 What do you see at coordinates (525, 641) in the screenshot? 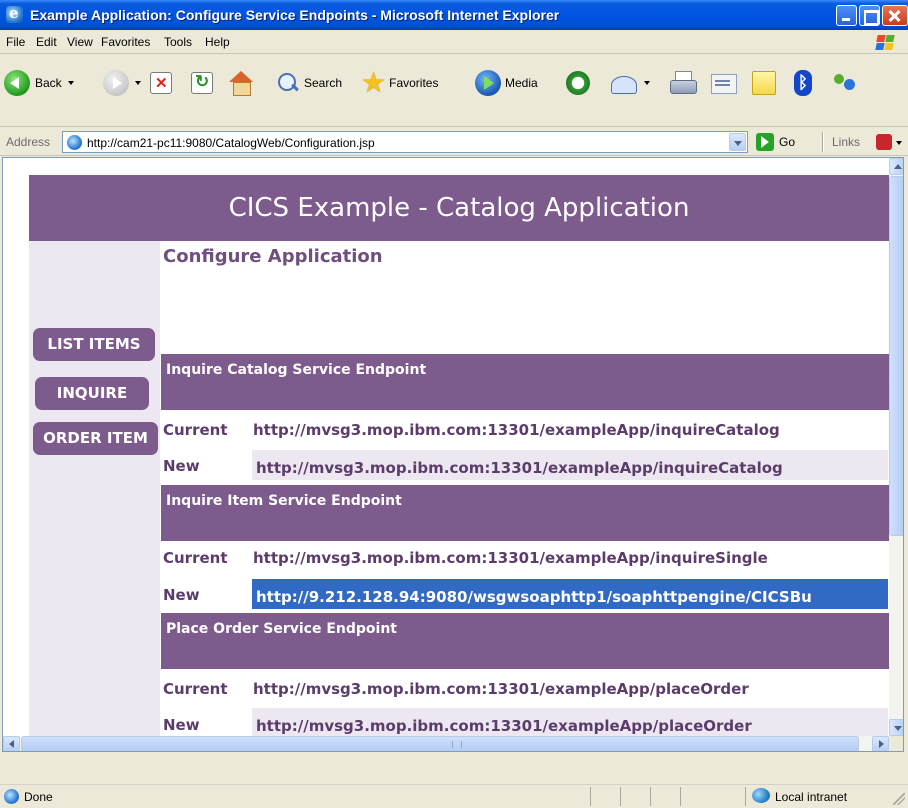
I see `section-header-place-order: Place Order Service Endpoint` at bounding box center [525, 641].